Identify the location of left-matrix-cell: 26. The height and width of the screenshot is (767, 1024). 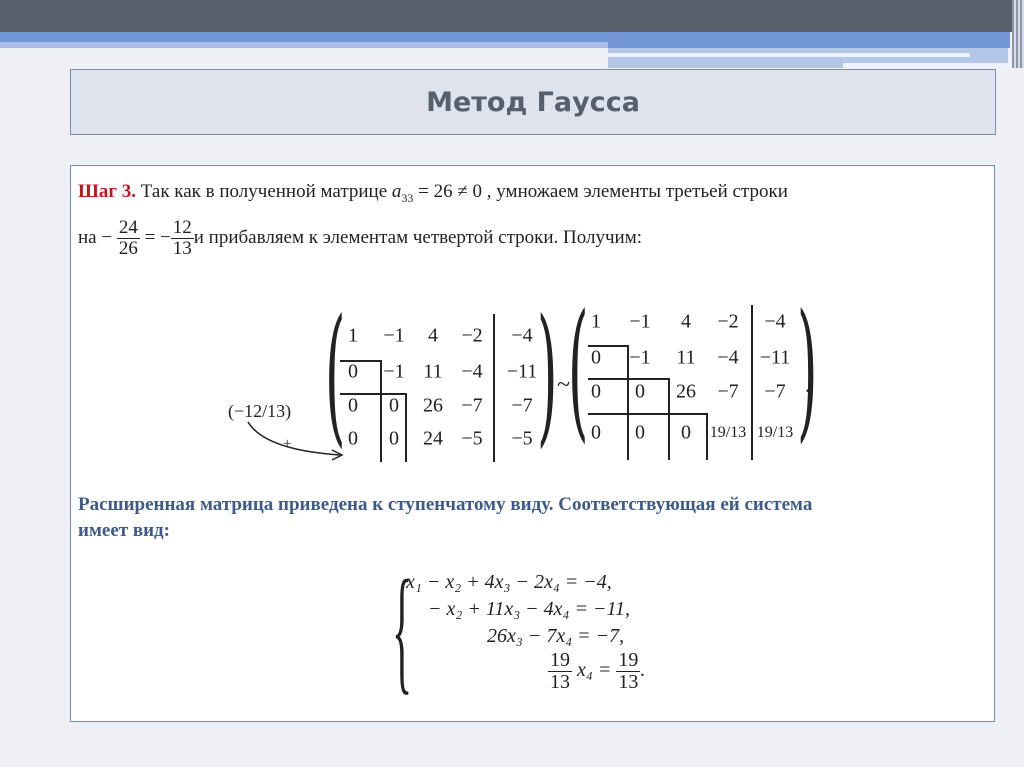
(433, 405).